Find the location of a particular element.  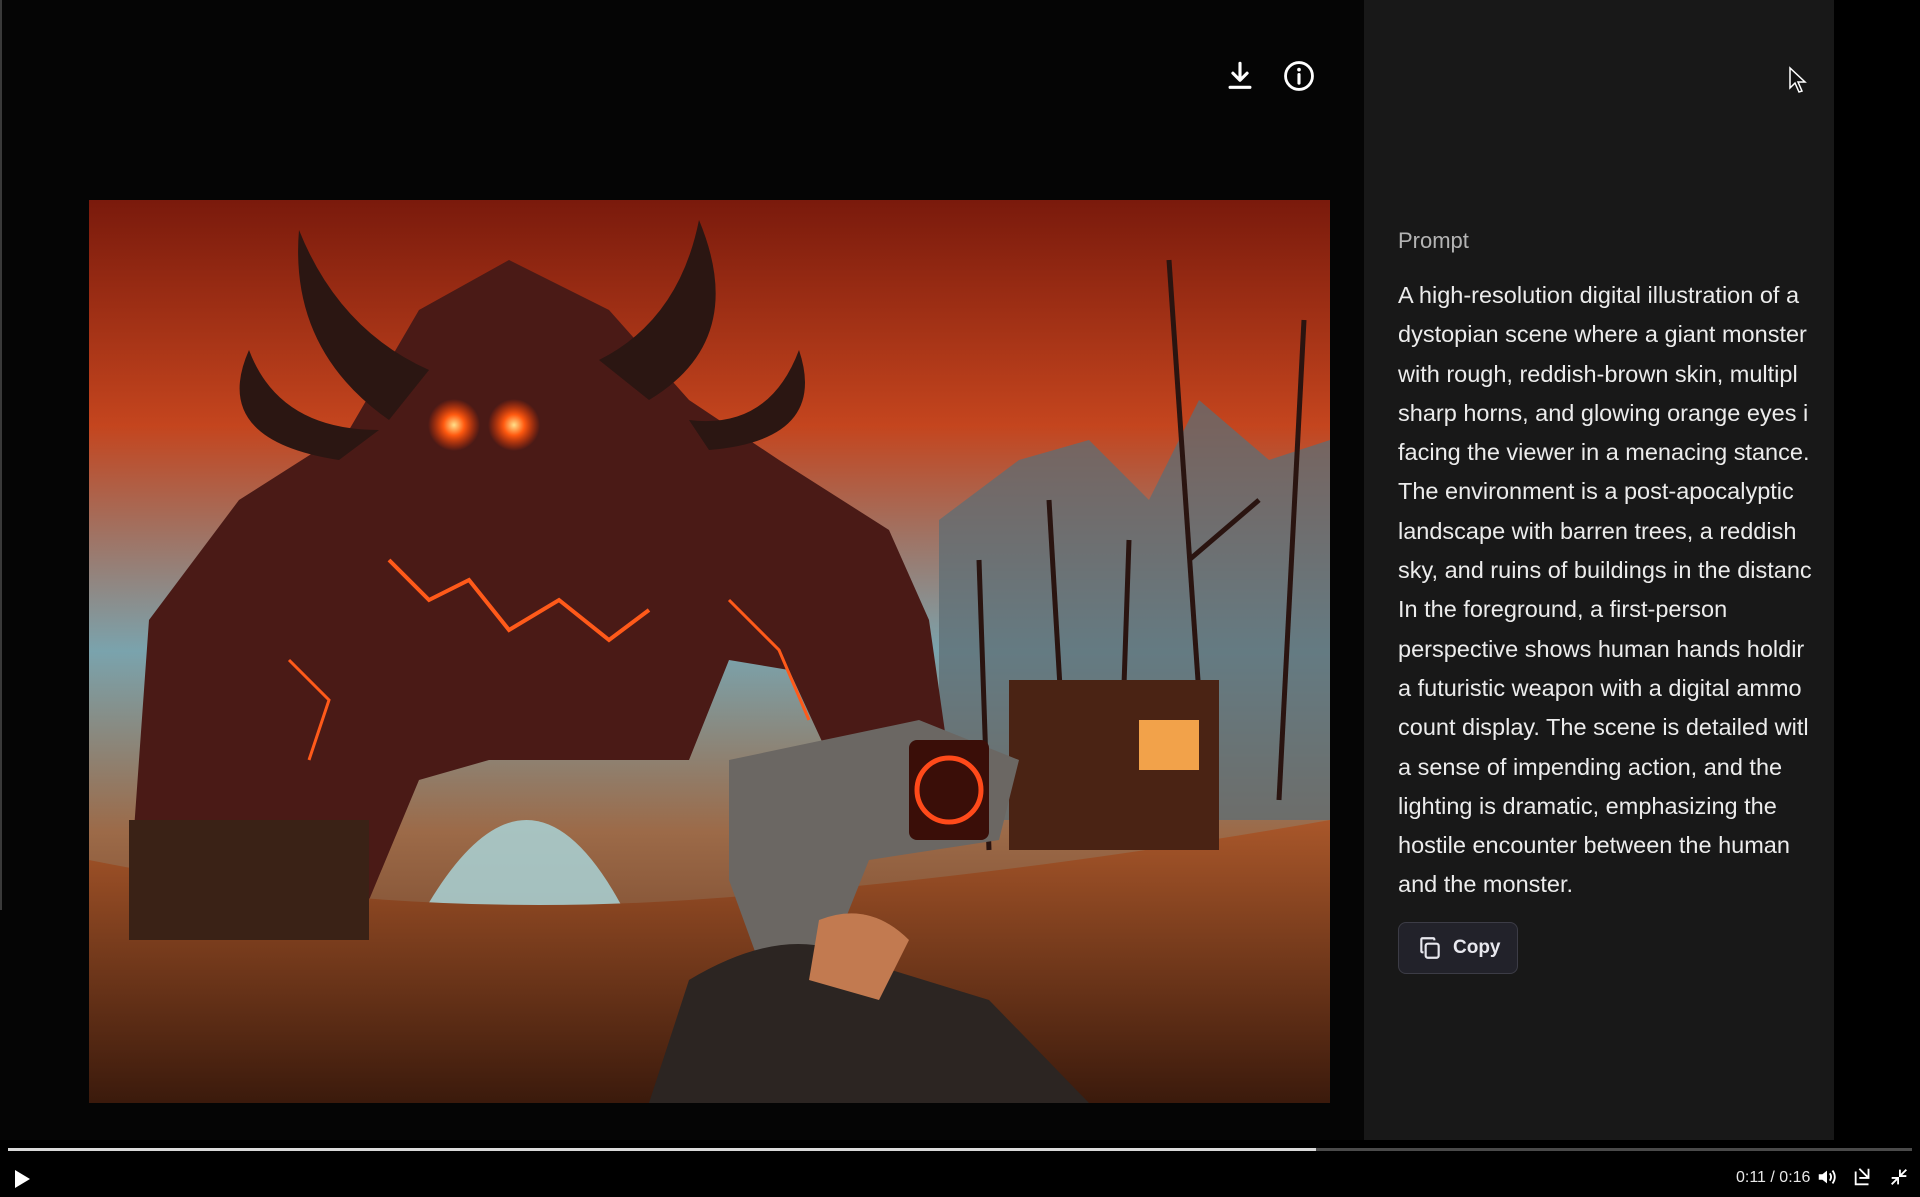

play-button is located at coordinates (22, 1181).